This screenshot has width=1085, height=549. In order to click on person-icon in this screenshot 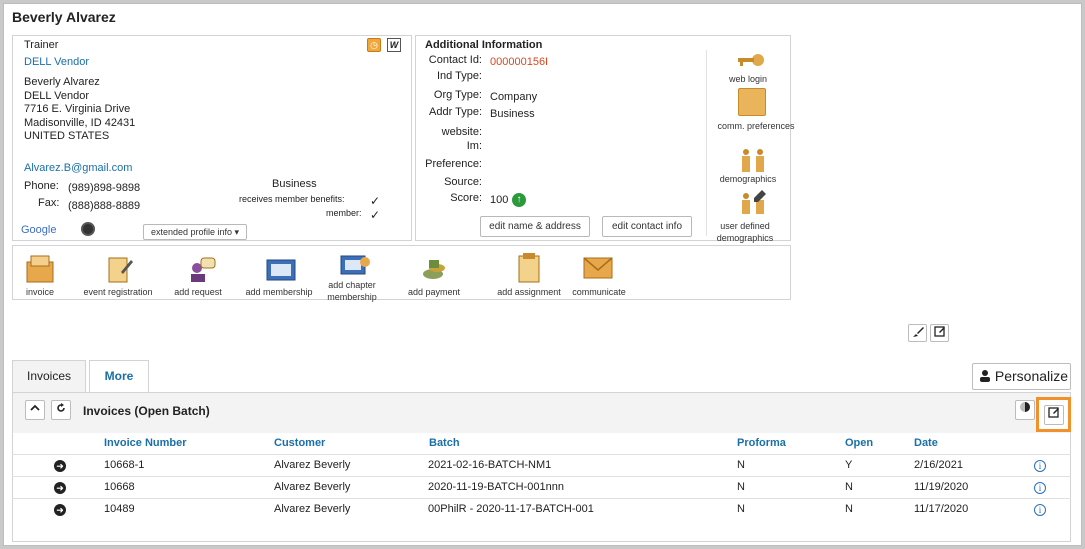, I will do `click(985, 373)`.